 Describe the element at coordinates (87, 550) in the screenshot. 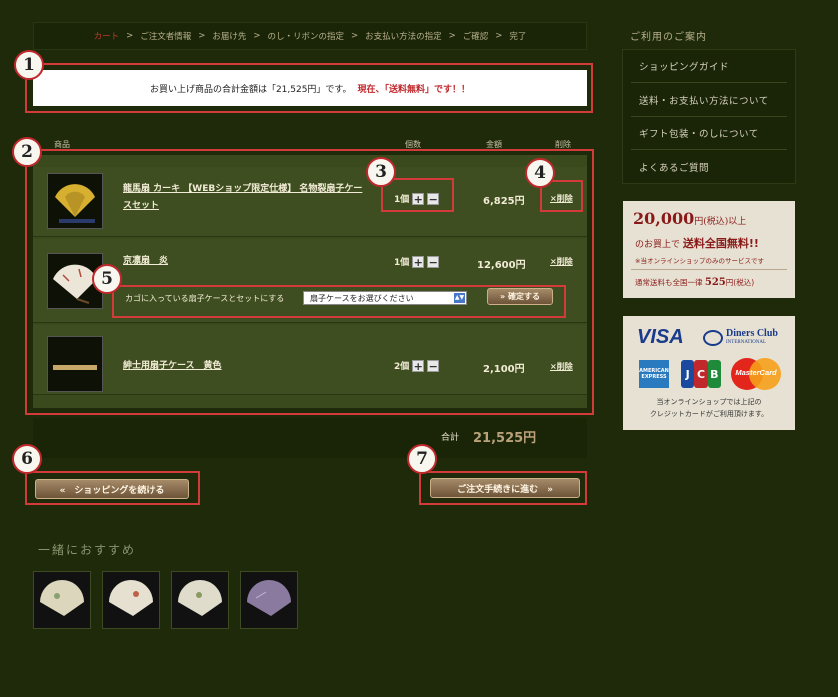

I see `recommend-title: 一緒におすすめ` at that location.